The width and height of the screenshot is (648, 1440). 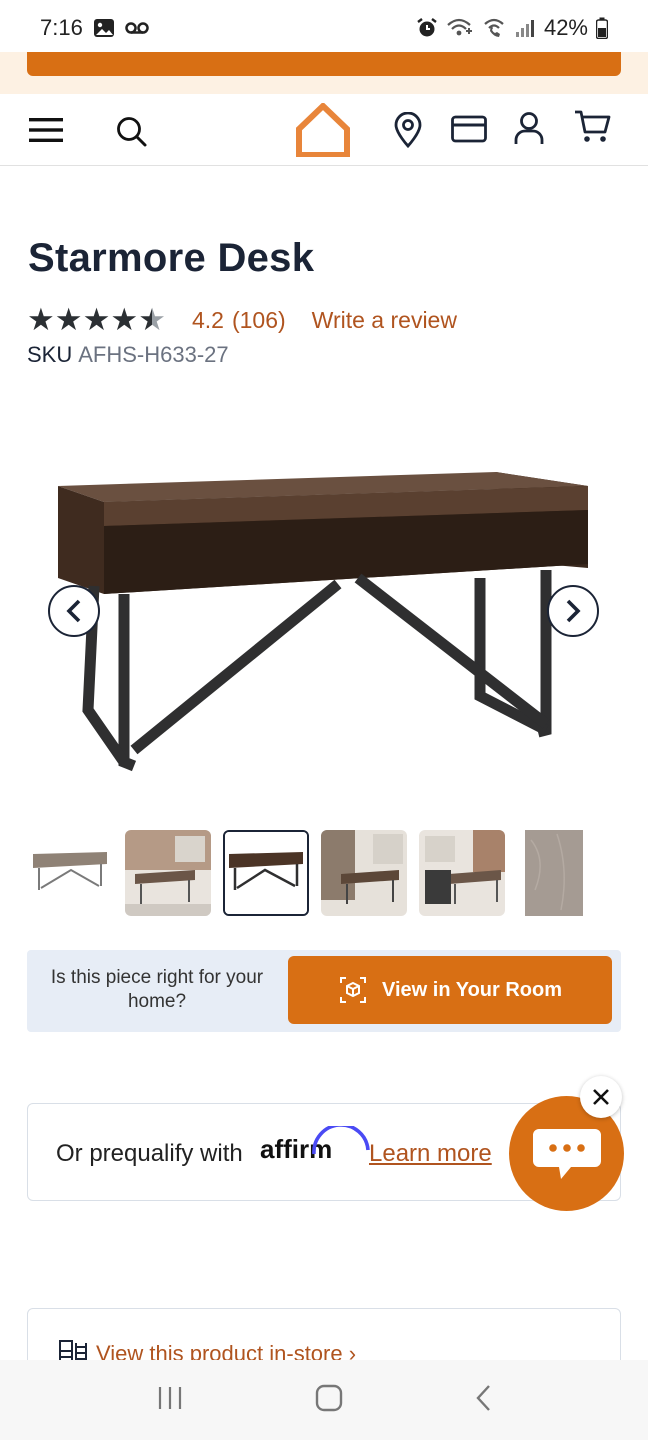 I want to click on instore-panel: View this product in-store ›, so click(x=324, y=1338).